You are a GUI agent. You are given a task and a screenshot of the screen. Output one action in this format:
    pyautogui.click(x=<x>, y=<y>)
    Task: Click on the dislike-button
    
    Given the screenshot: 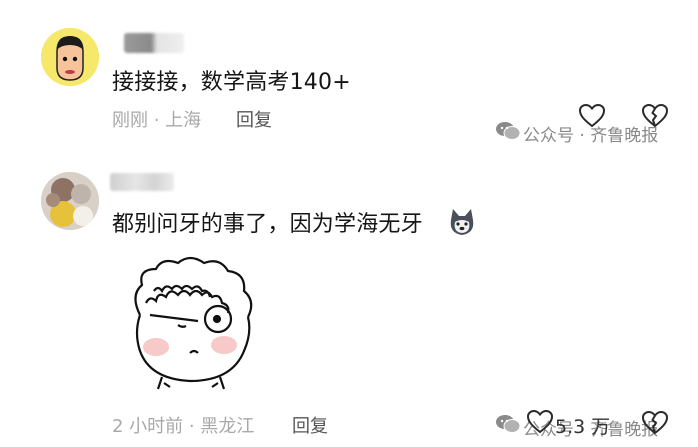 What is the action you would take?
    pyautogui.click(x=655, y=423)
    